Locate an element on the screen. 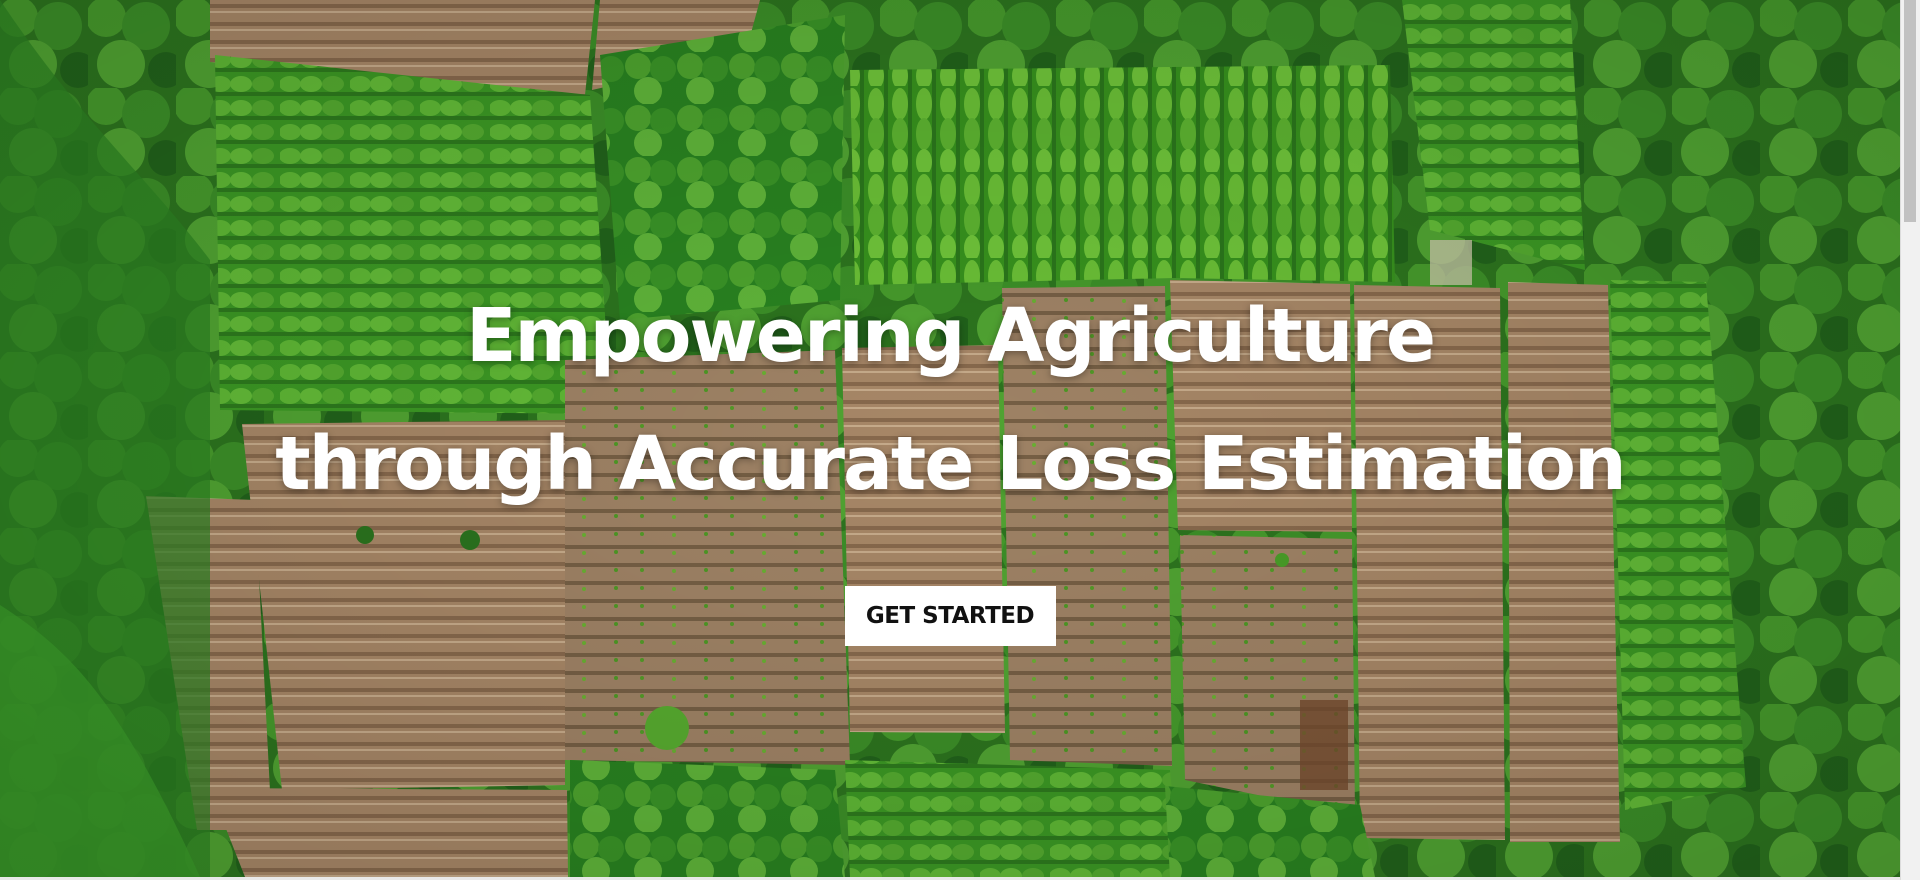  hero-title-line-2: through Accurate Loss Estimation is located at coordinates (950, 464).